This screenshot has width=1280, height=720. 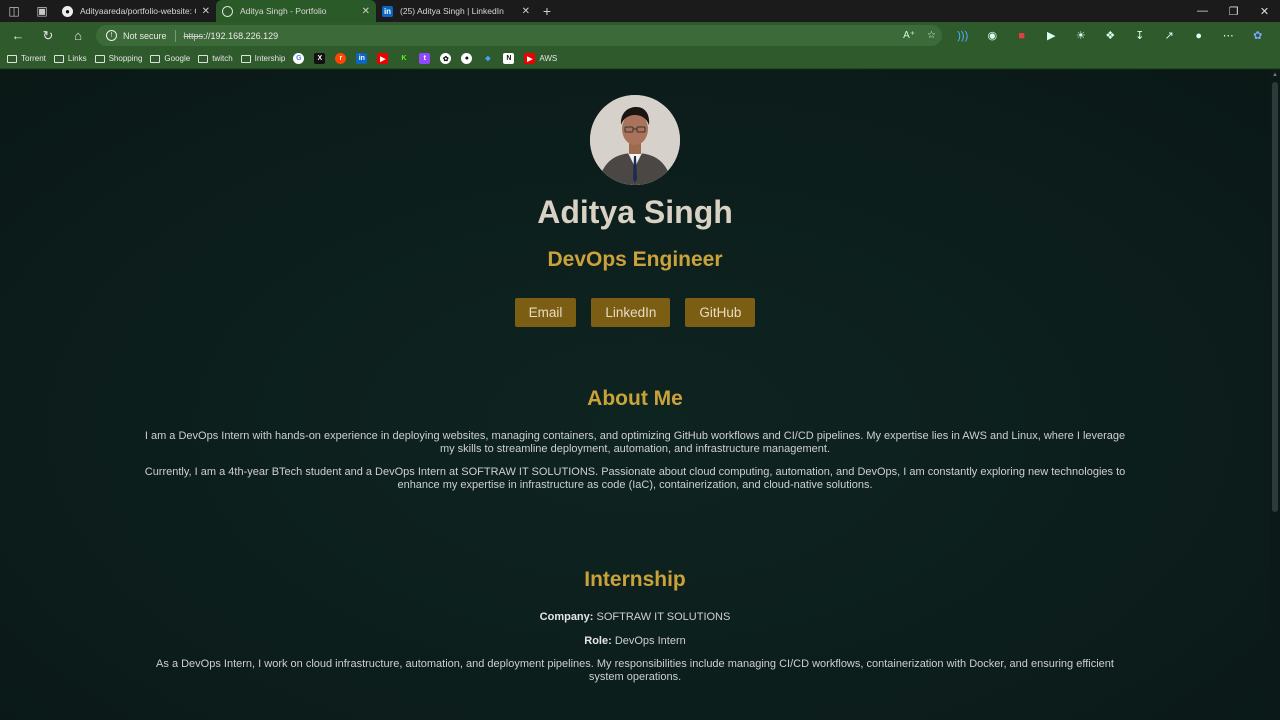 What do you see at coordinates (227, 11) in the screenshot?
I see `globe-icon` at bounding box center [227, 11].